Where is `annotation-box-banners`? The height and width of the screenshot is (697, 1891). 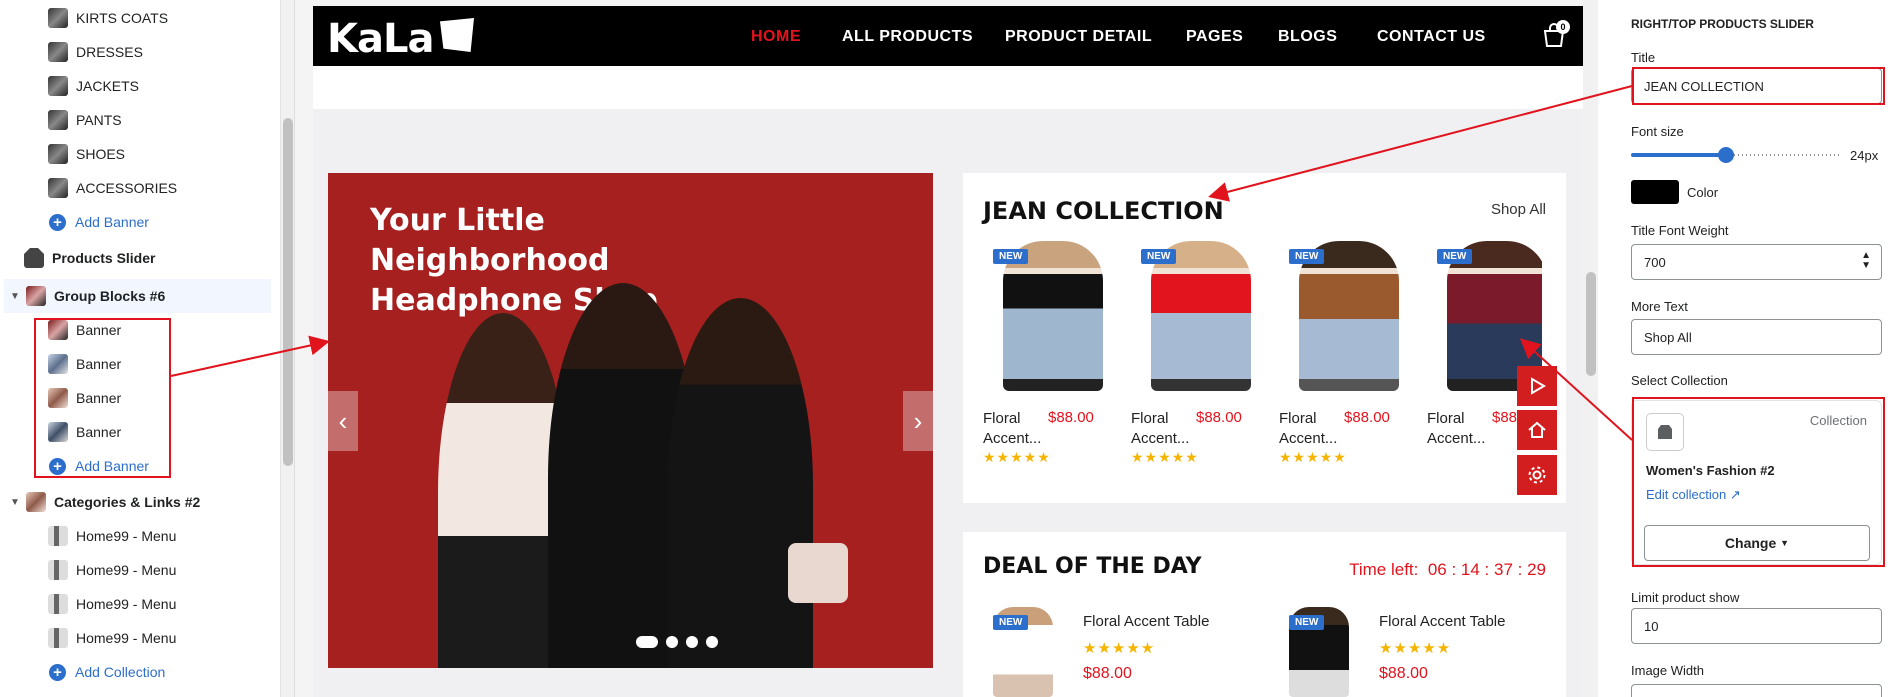 annotation-box-banners is located at coordinates (102, 398).